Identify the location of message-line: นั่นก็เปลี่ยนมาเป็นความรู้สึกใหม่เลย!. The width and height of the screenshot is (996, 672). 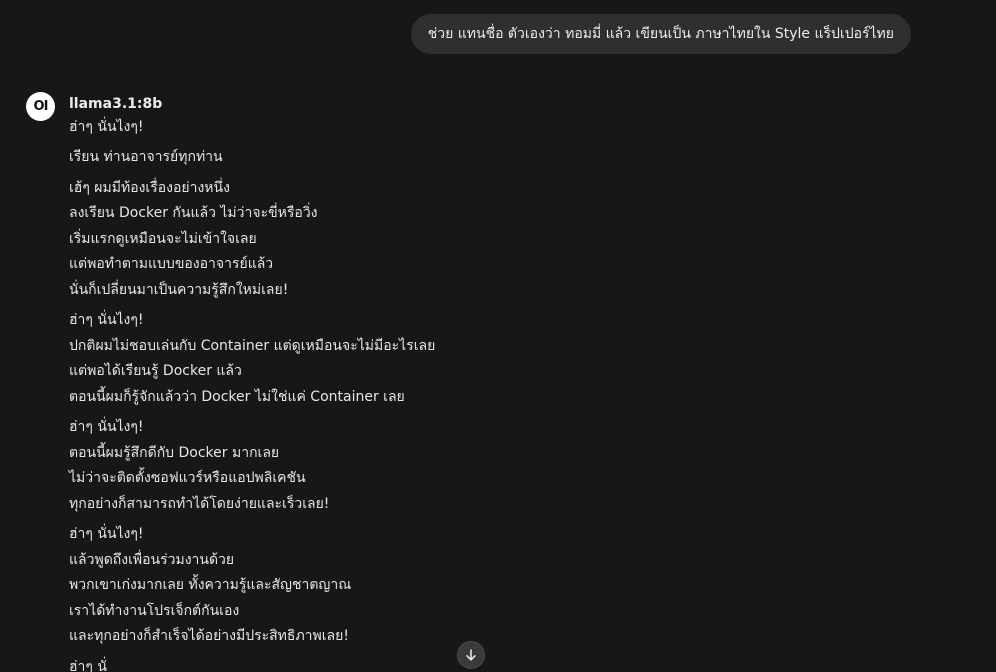
(179, 289).